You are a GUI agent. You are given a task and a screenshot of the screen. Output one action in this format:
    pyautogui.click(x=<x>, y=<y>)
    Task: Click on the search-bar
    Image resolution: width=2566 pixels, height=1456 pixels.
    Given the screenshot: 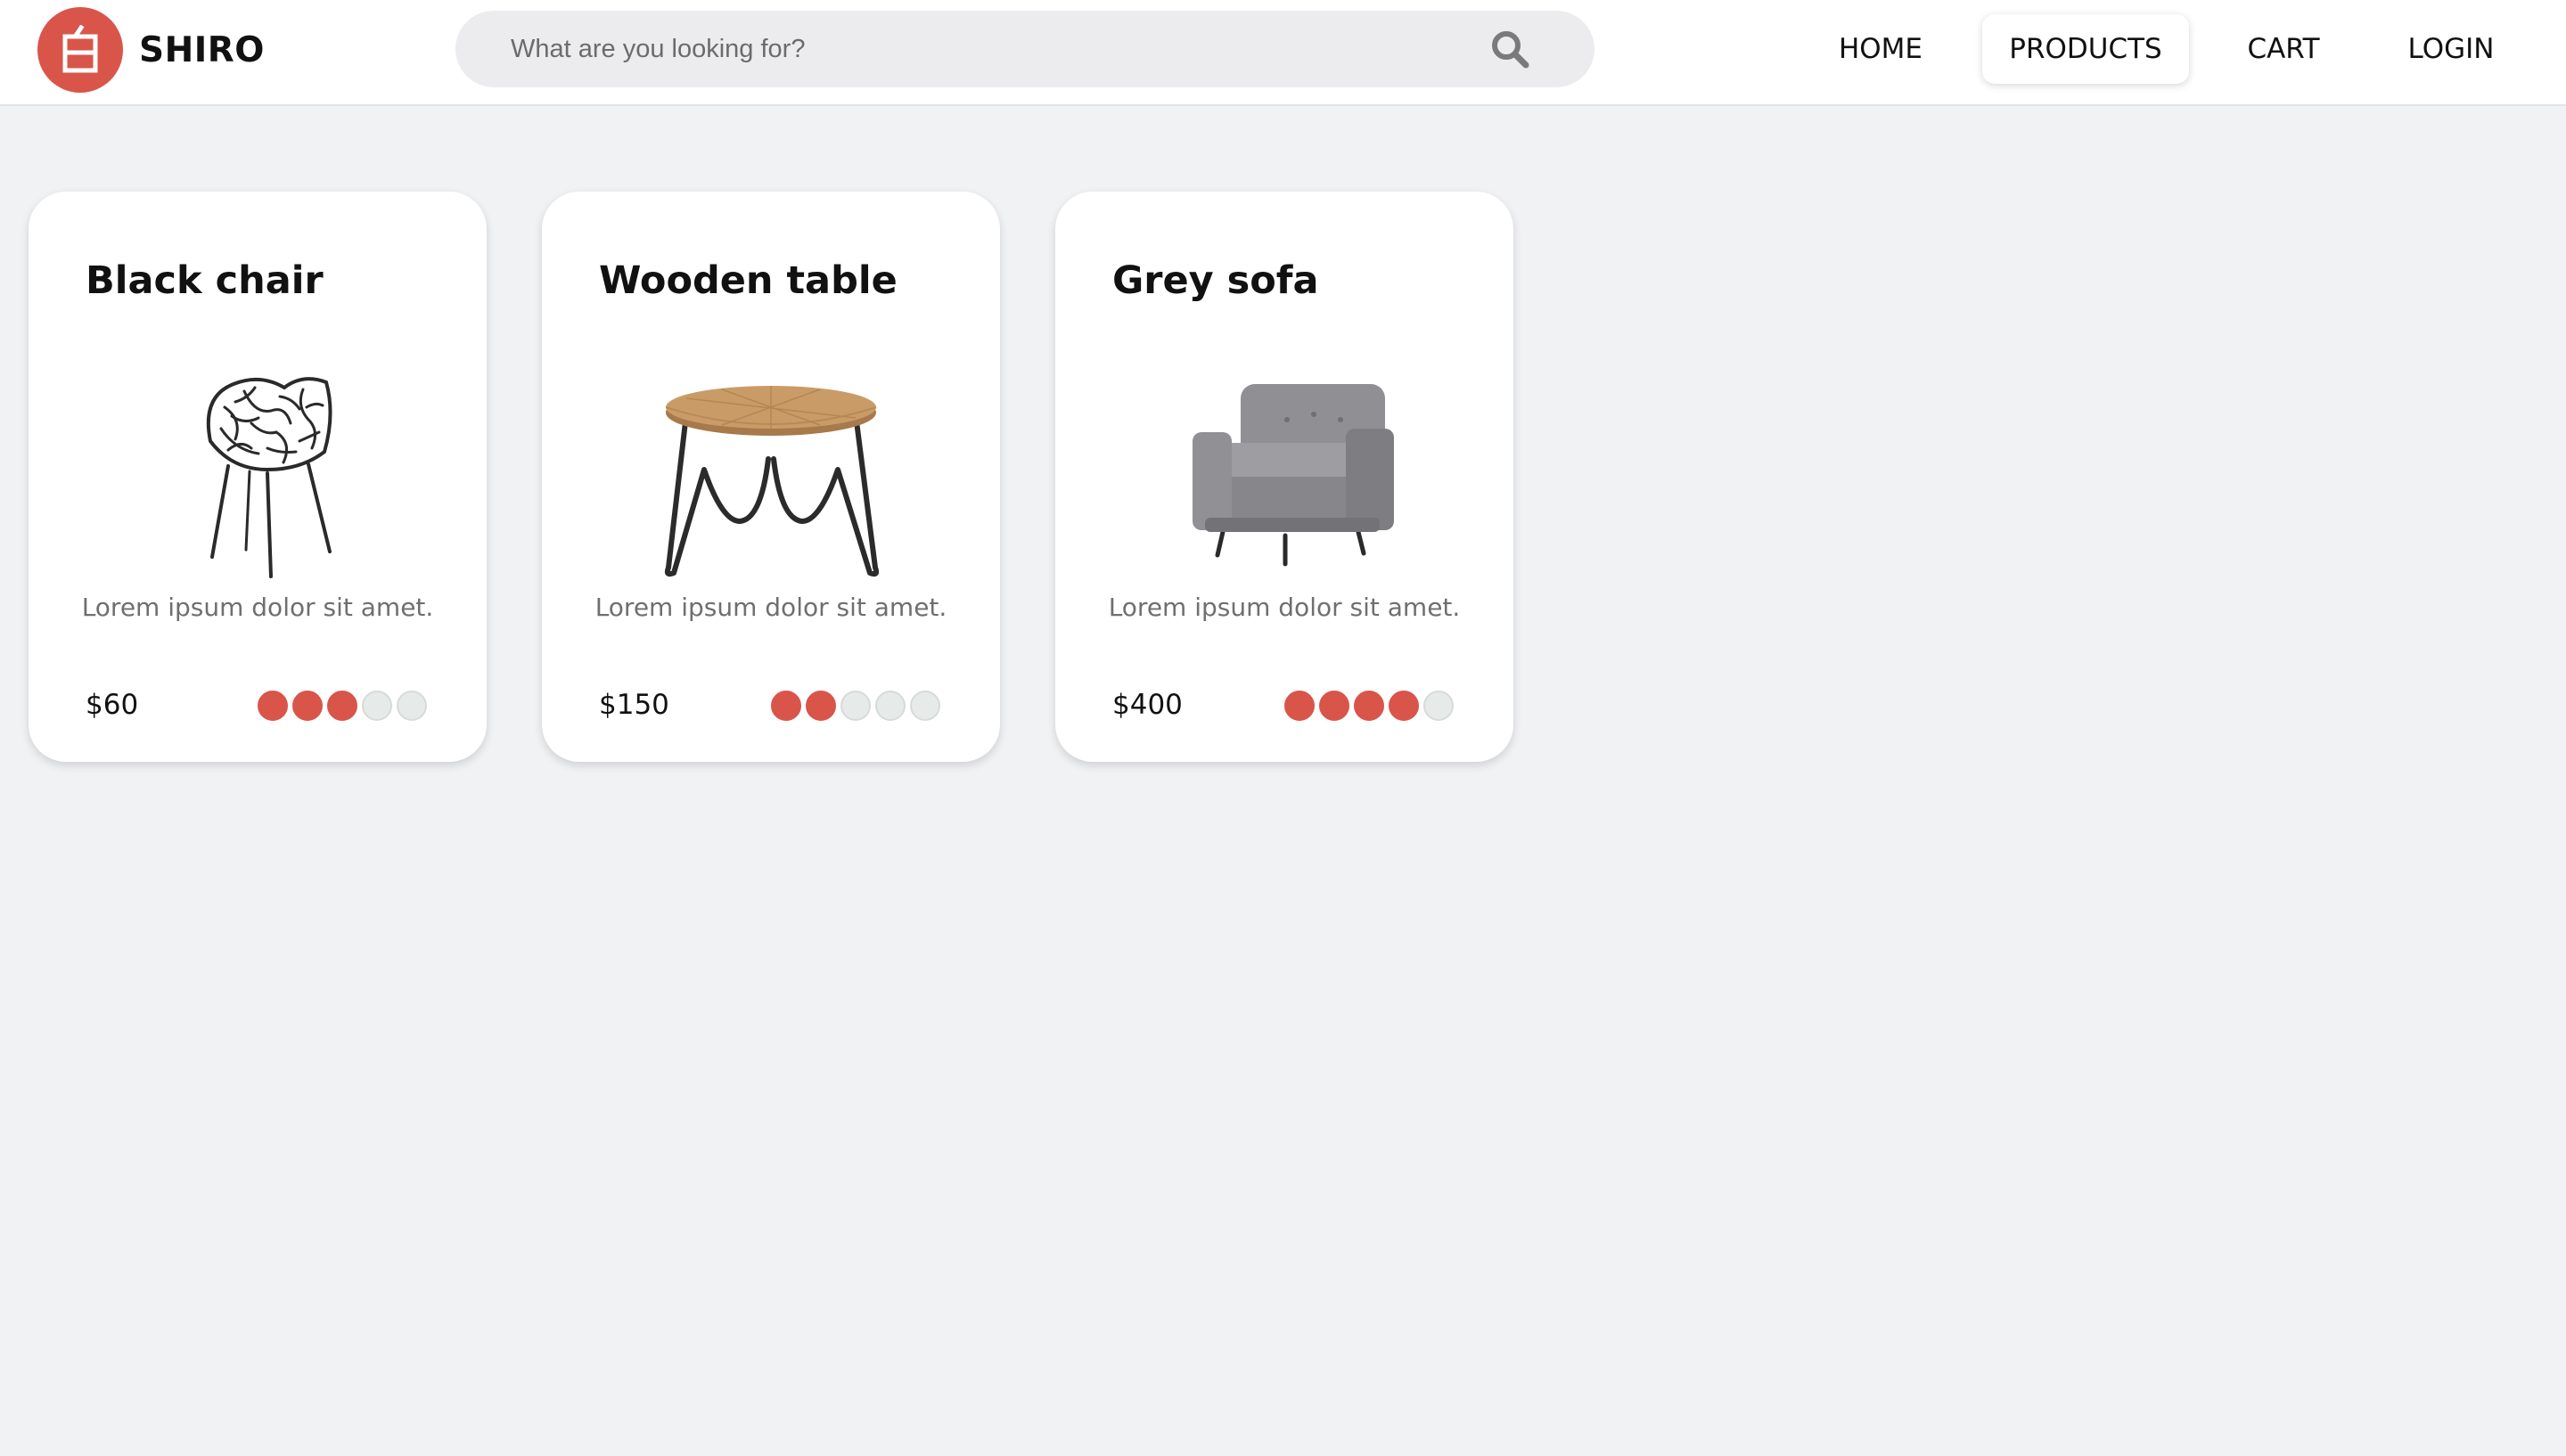 What is the action you would take?
    pyautogui.click(x=1025, y=49)
    